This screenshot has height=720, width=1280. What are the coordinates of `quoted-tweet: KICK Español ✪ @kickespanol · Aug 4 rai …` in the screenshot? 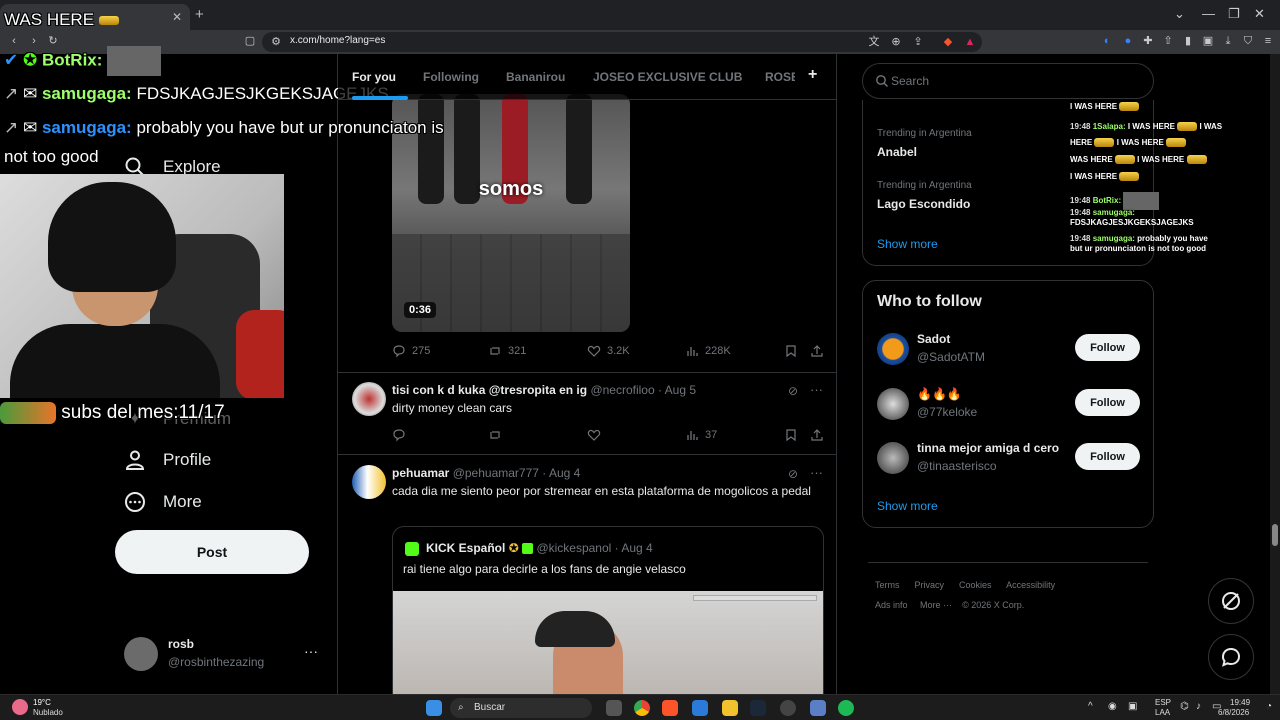 It's located at (608, 610).